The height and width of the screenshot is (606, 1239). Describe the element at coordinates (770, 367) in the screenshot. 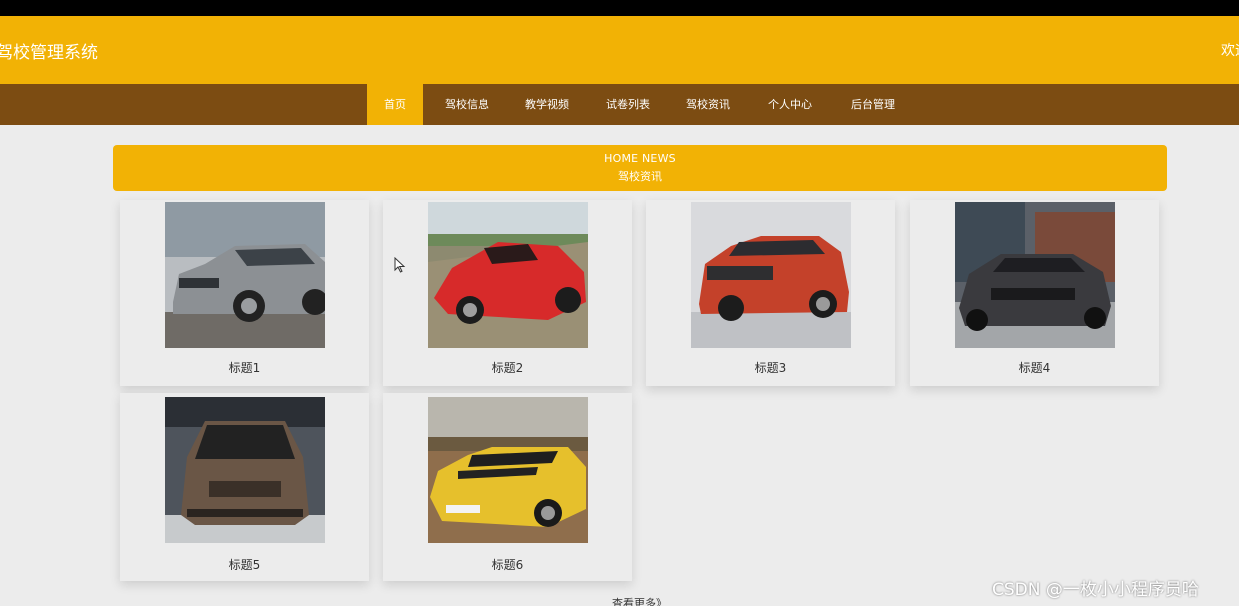

I see `news-title-3: 标题3` at that location.